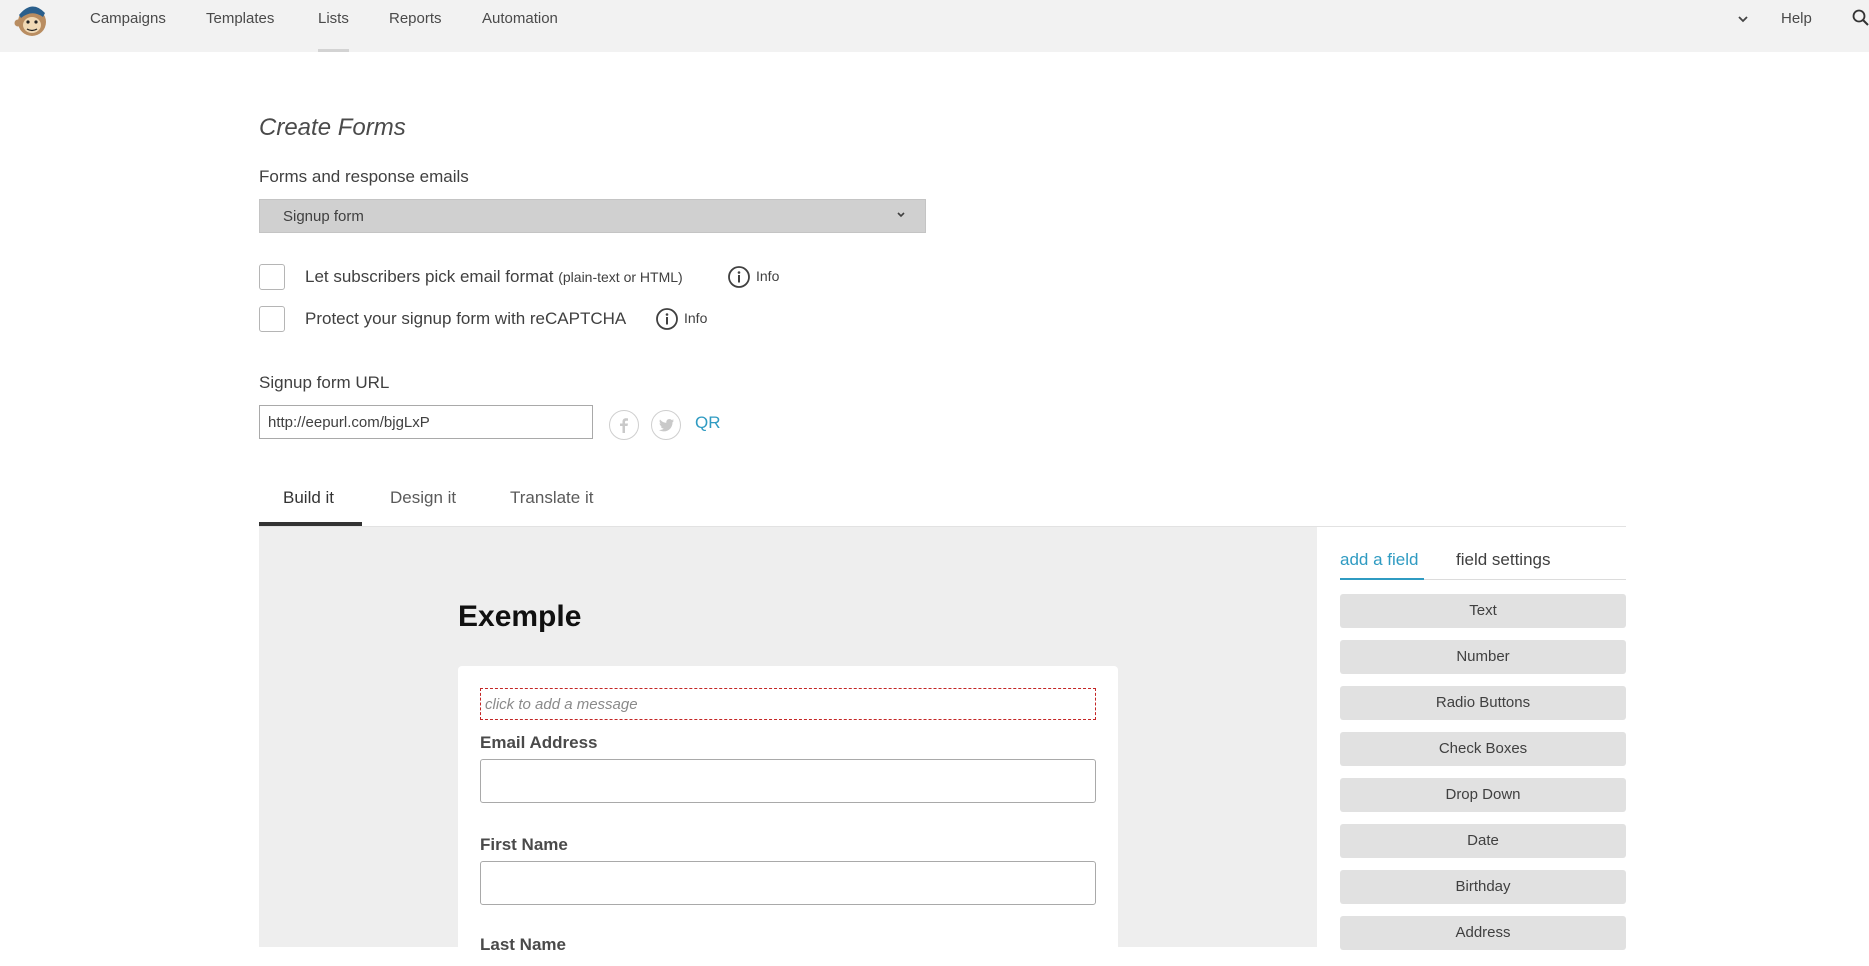  I want to click on add-text-field-button: Text, so click(1483, 611).